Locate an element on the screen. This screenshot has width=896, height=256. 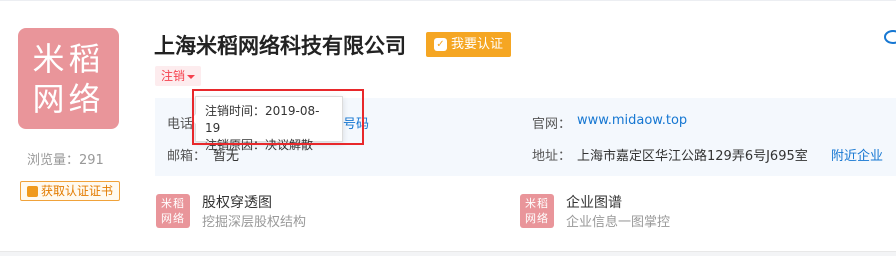
get-certificate-button: 获取认证证书 is located at coordinates (70, 191).